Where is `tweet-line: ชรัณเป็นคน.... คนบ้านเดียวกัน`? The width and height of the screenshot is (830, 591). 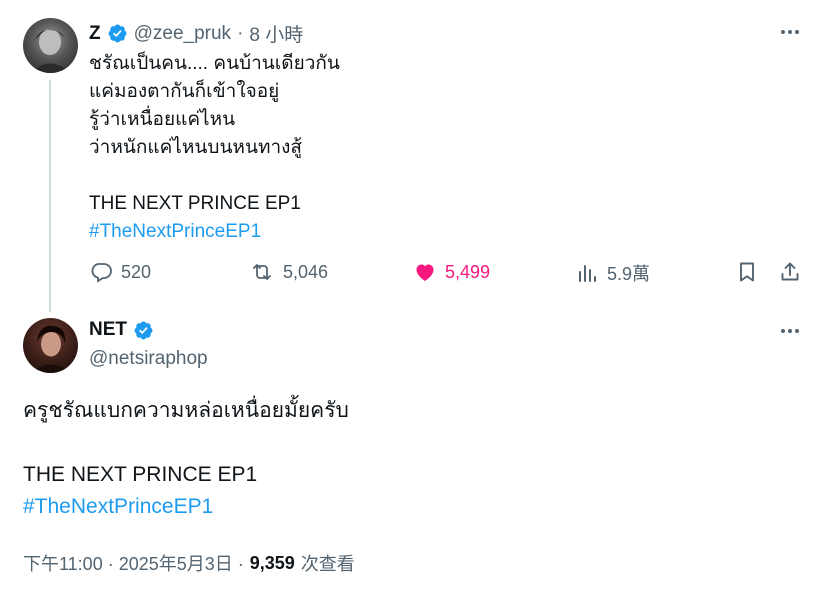
tweet-line: ชรัณเป็นคน.... คนบ้านเดียวกัน is located at coordinates (214, 63).